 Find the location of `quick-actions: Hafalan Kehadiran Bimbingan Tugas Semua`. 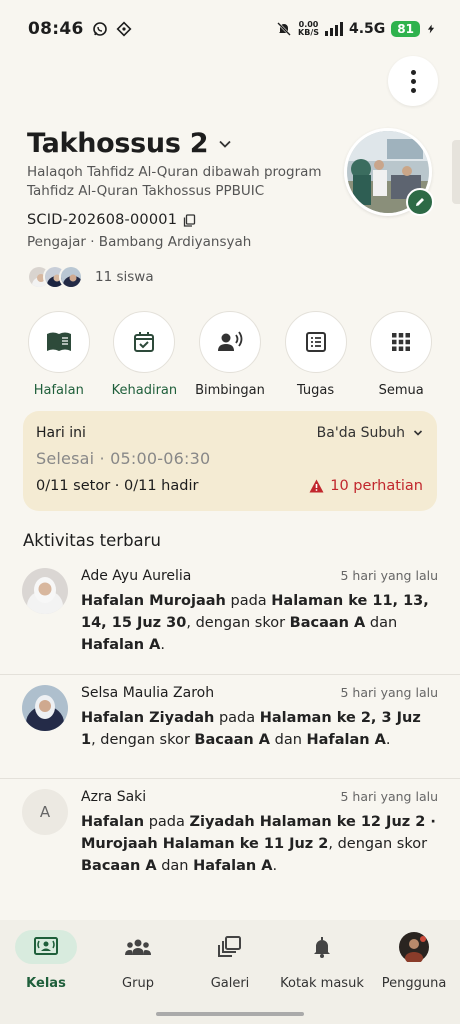

quick-actions: Hafalan Kehadiran Bimbingan Tugas Semua is located at coordinates (230, 354).